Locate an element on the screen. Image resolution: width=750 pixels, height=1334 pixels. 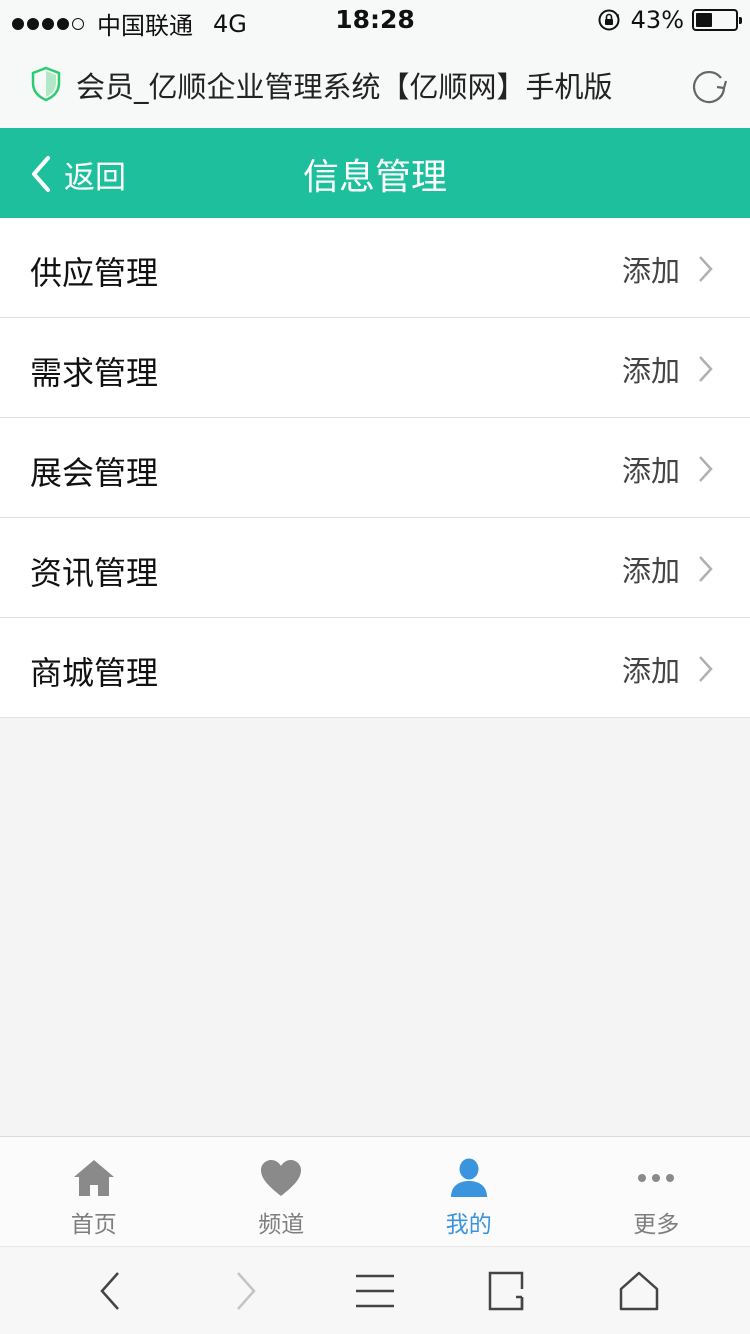
battery-fill is located at coordinates (704, 20).